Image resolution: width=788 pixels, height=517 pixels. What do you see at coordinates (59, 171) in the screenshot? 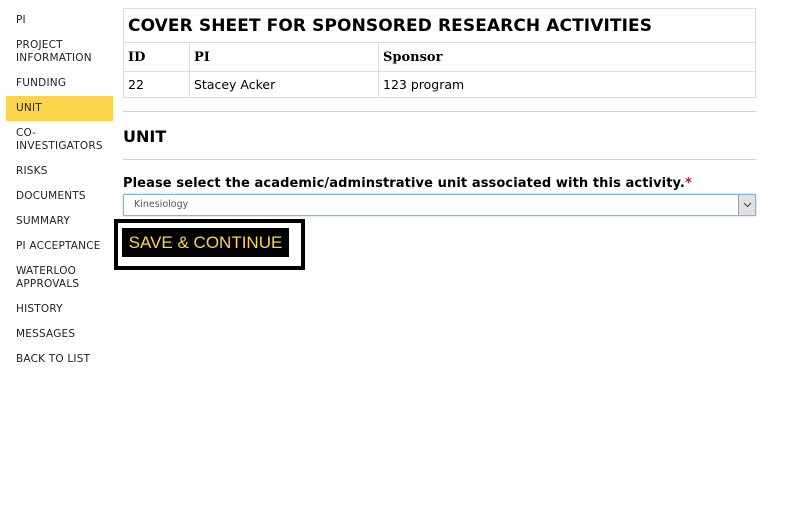
I see `sidebar-item-risks: RISKS` at bounding box center [59, 171].